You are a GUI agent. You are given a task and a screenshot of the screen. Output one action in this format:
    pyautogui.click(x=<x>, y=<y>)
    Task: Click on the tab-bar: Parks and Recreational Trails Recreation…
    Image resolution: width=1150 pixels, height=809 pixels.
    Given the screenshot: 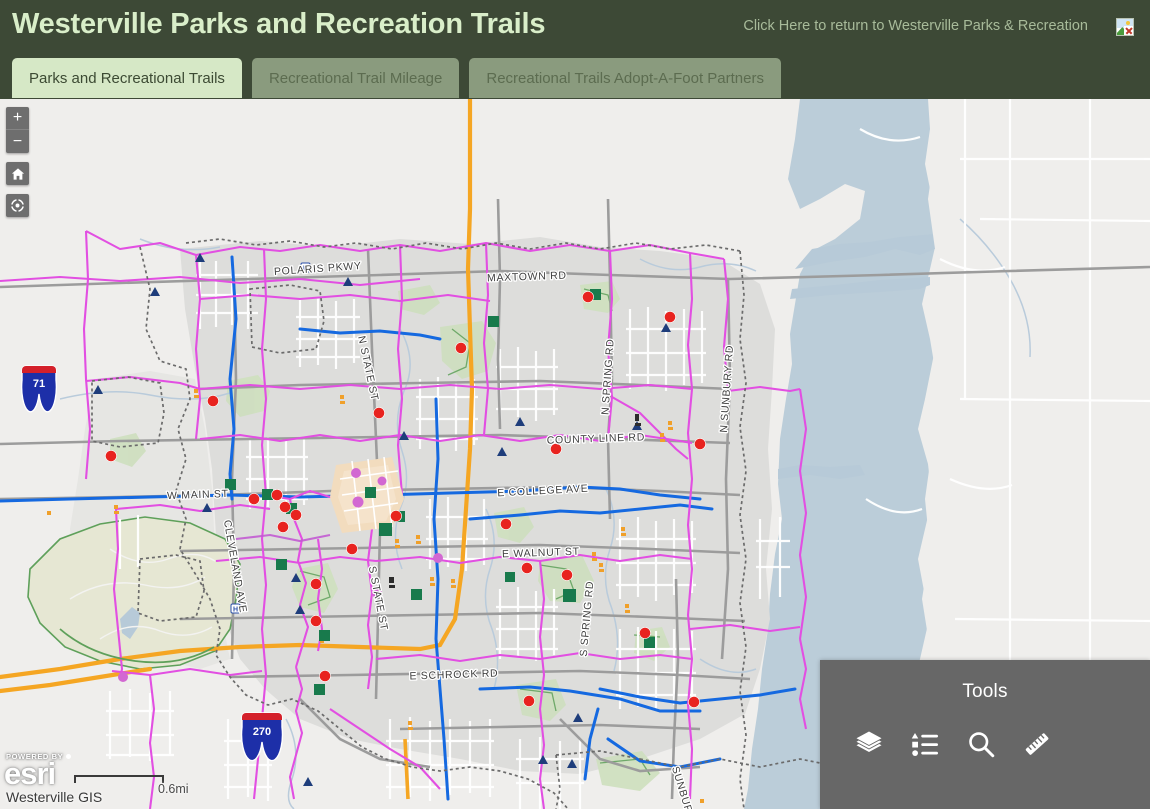 What is the action you would take?
    pyautogui.click(x=396, y=78)
    